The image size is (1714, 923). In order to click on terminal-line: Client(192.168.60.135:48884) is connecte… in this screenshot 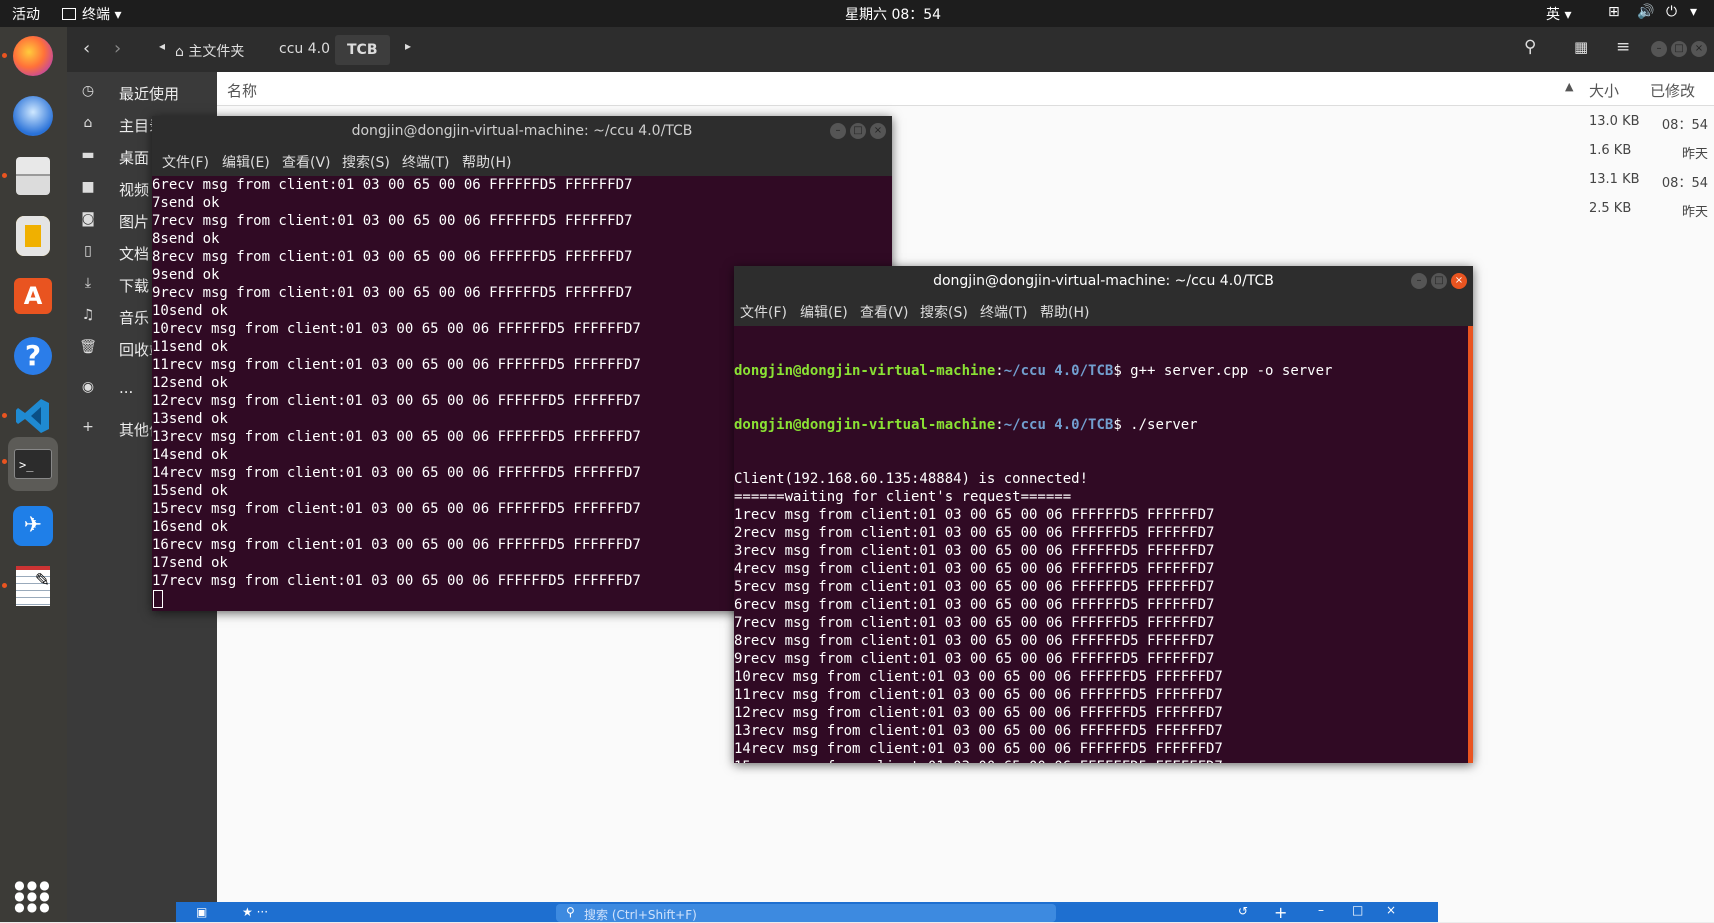, I will do `click(911, 479)`.